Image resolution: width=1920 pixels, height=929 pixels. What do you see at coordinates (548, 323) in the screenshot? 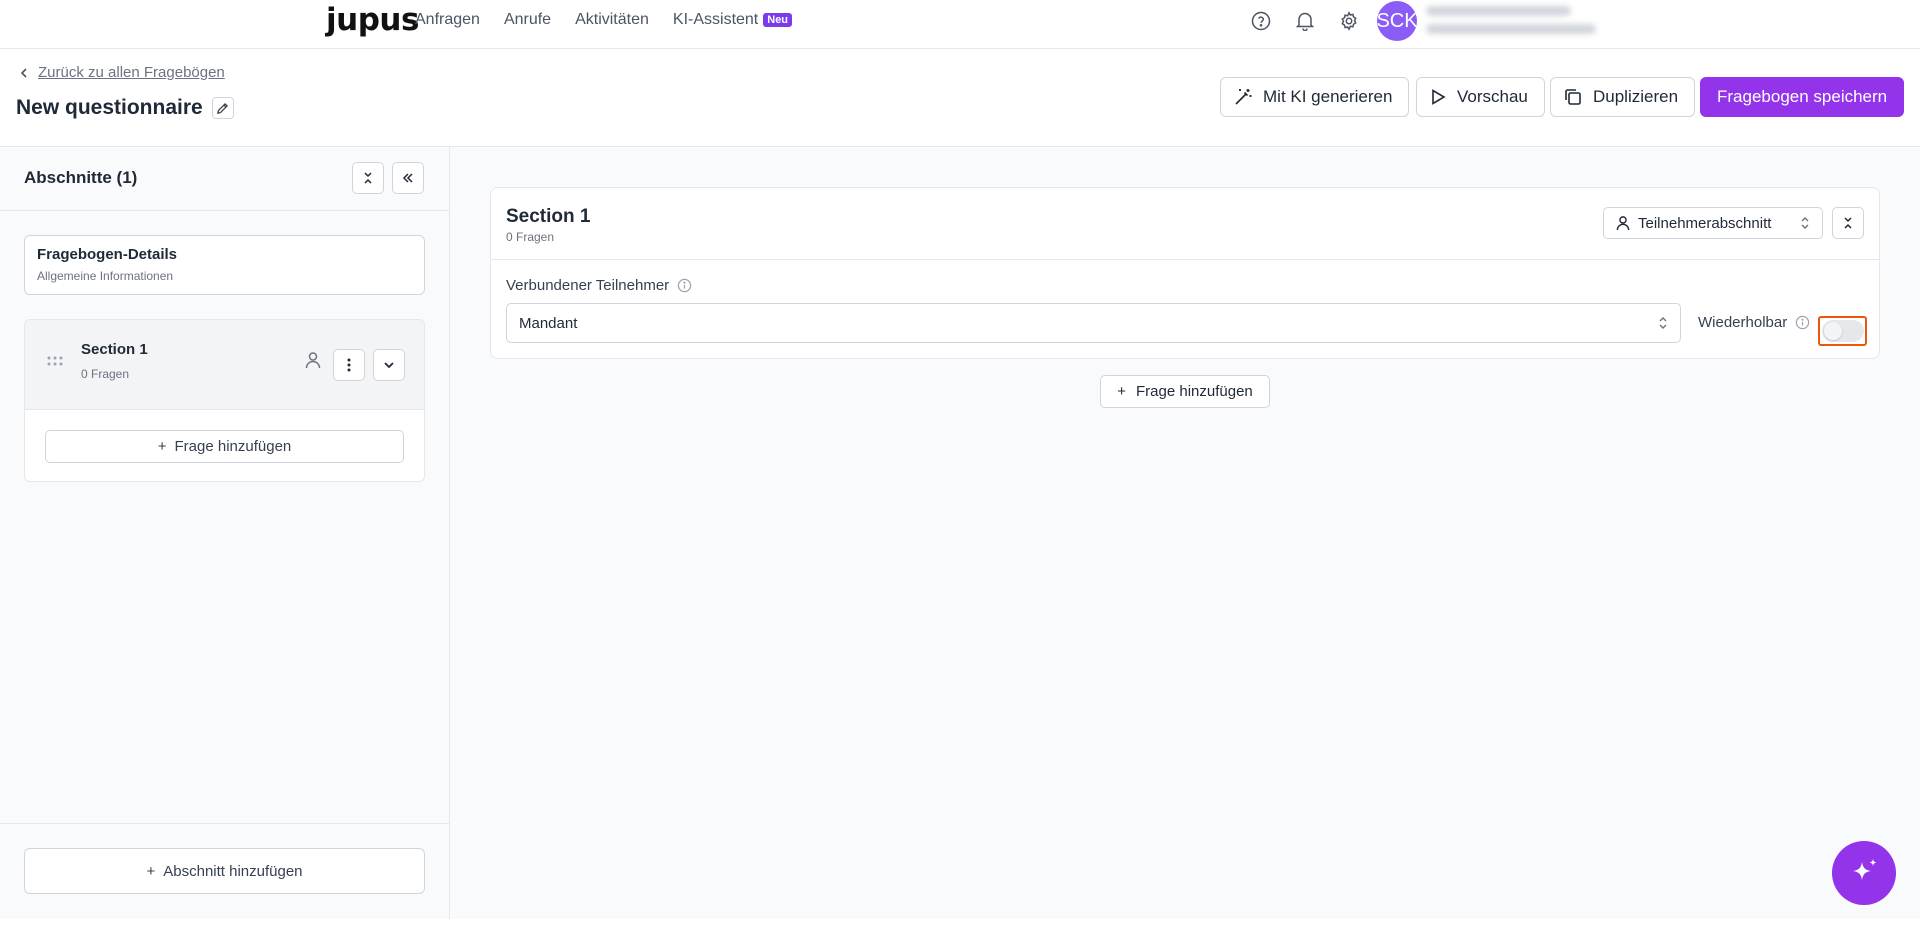
I see `linked-participant-value: Mandant` at bounding box center [548, 323].